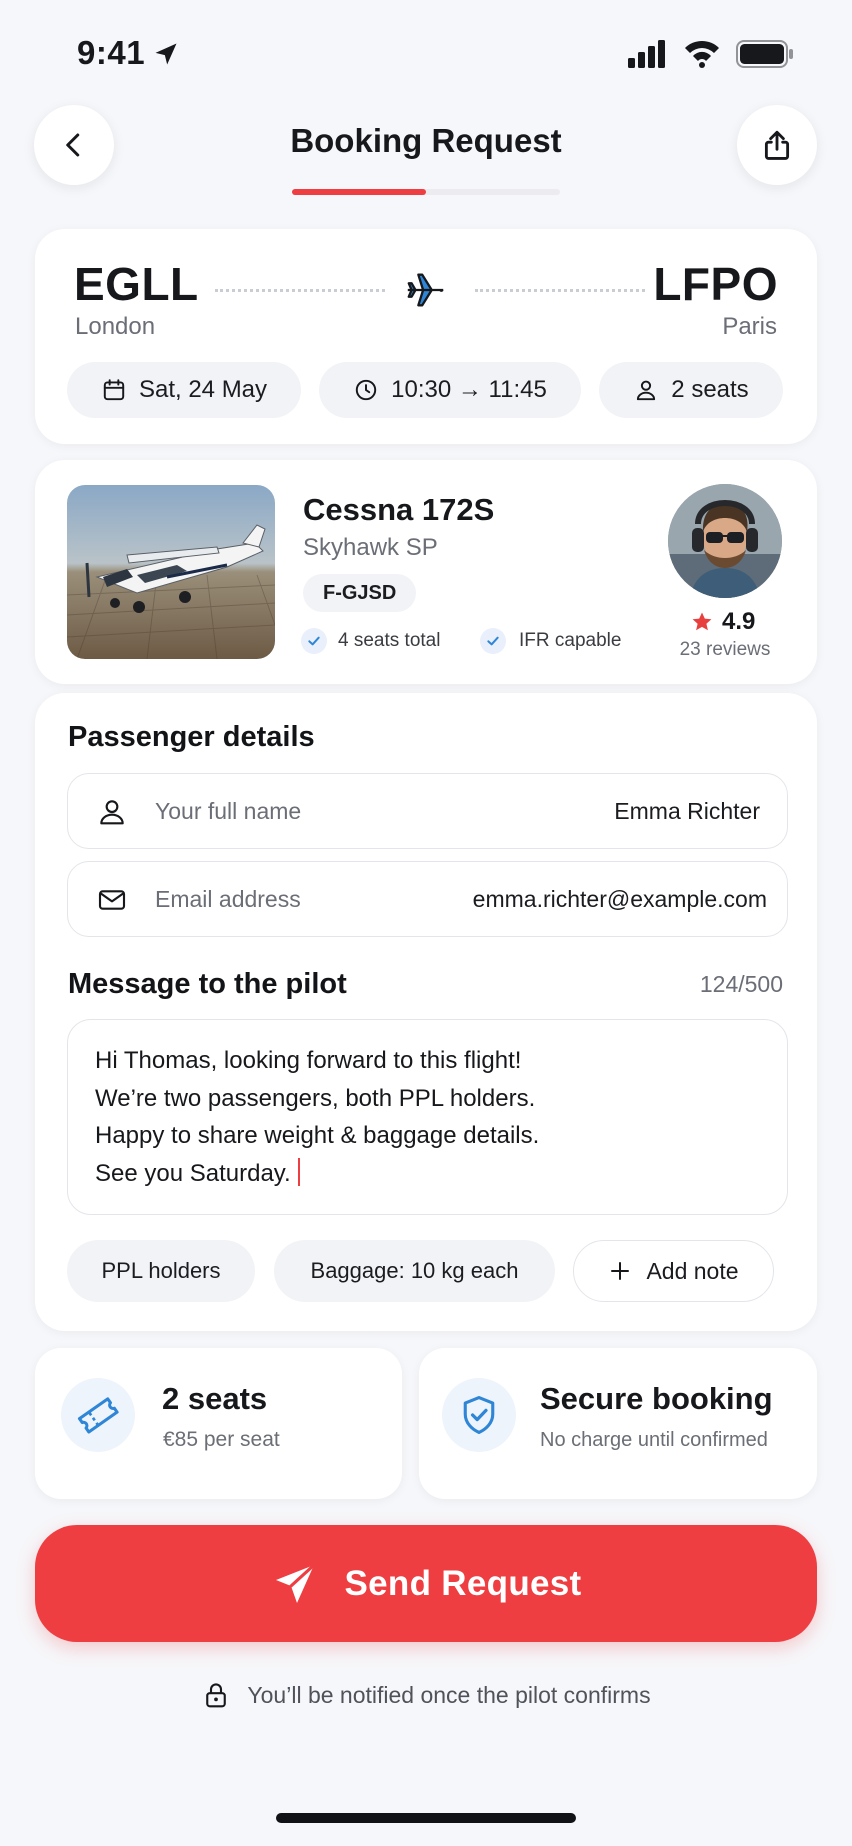 The height and width of the screenshot is (1846, 852). I want to click on message-counter: 124/500, so click(741, 984).